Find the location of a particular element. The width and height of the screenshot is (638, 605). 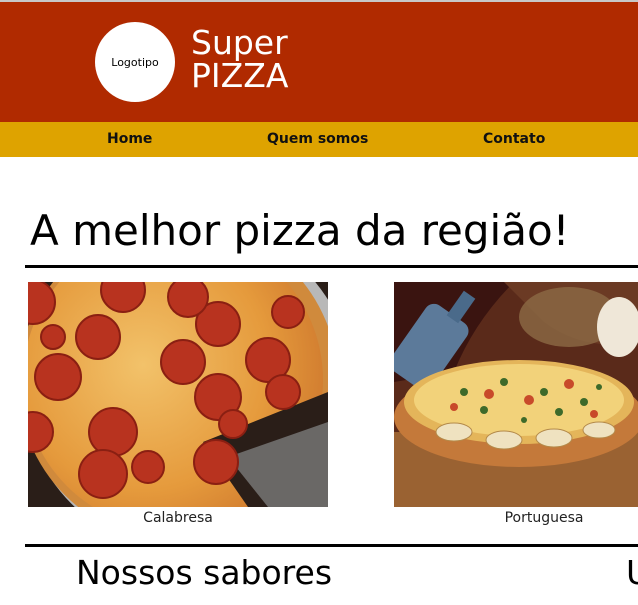

brand-line-1: Super is located at coordinates (239, 42).